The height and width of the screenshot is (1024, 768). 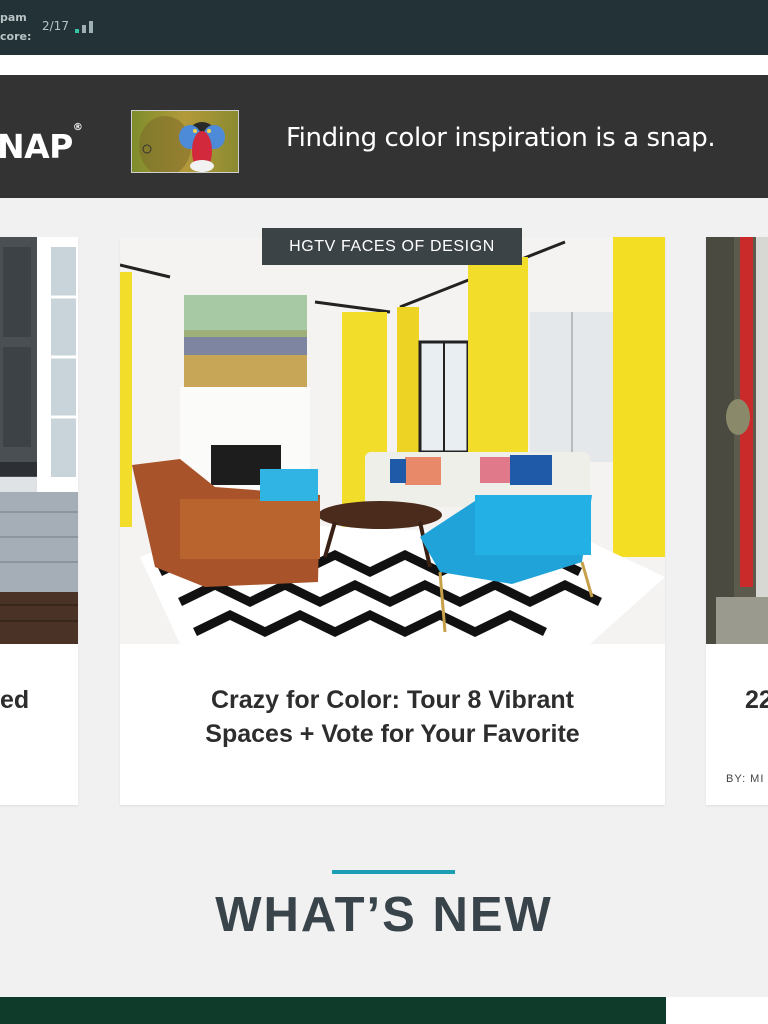 What do you see at coordinates (15, 27) in the screenshot?
I see `status-labels: pam core:` at bounding box center [15, 27].